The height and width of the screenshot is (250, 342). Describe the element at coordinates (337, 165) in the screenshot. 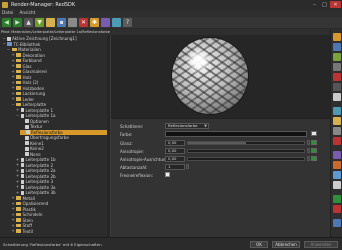

I see `palette-icon` at that location.